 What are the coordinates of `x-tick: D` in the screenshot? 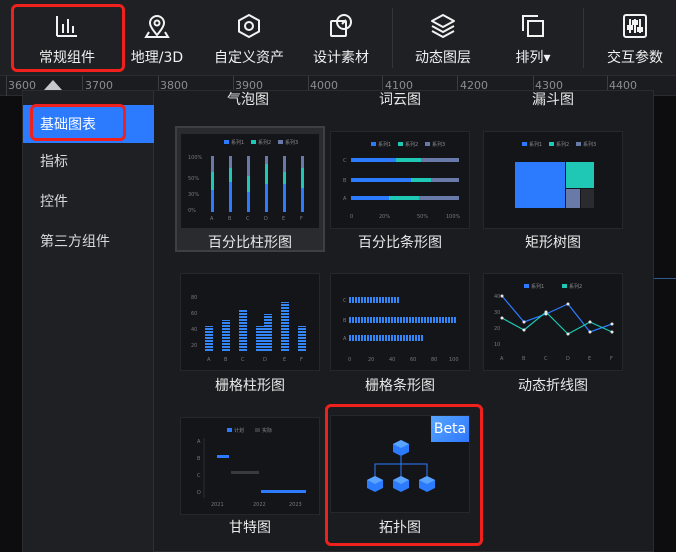 It's located at (266, 219).